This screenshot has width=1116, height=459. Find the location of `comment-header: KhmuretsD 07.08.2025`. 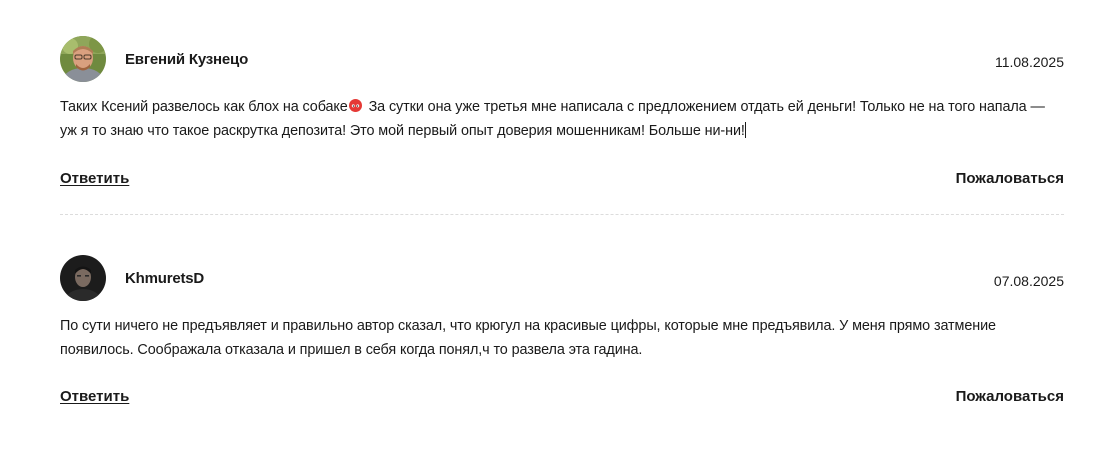

comment-header: KhmuretsD 07.08.2025 is located at coordinates (562, 280).